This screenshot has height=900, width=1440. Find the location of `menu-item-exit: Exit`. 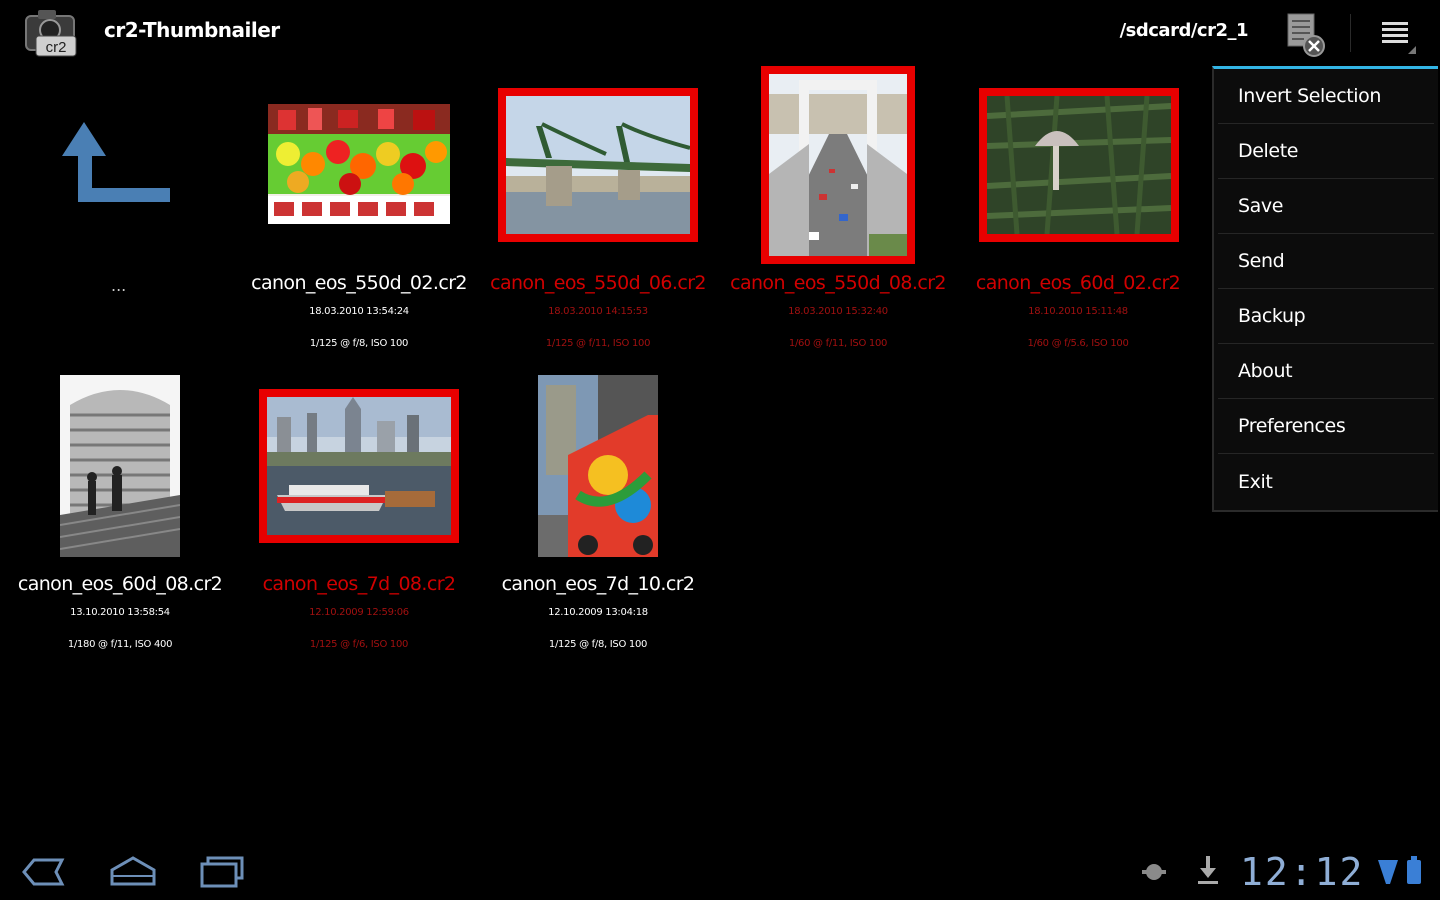

menu-item-exit: Exit is located at coordinates (1326, 481).